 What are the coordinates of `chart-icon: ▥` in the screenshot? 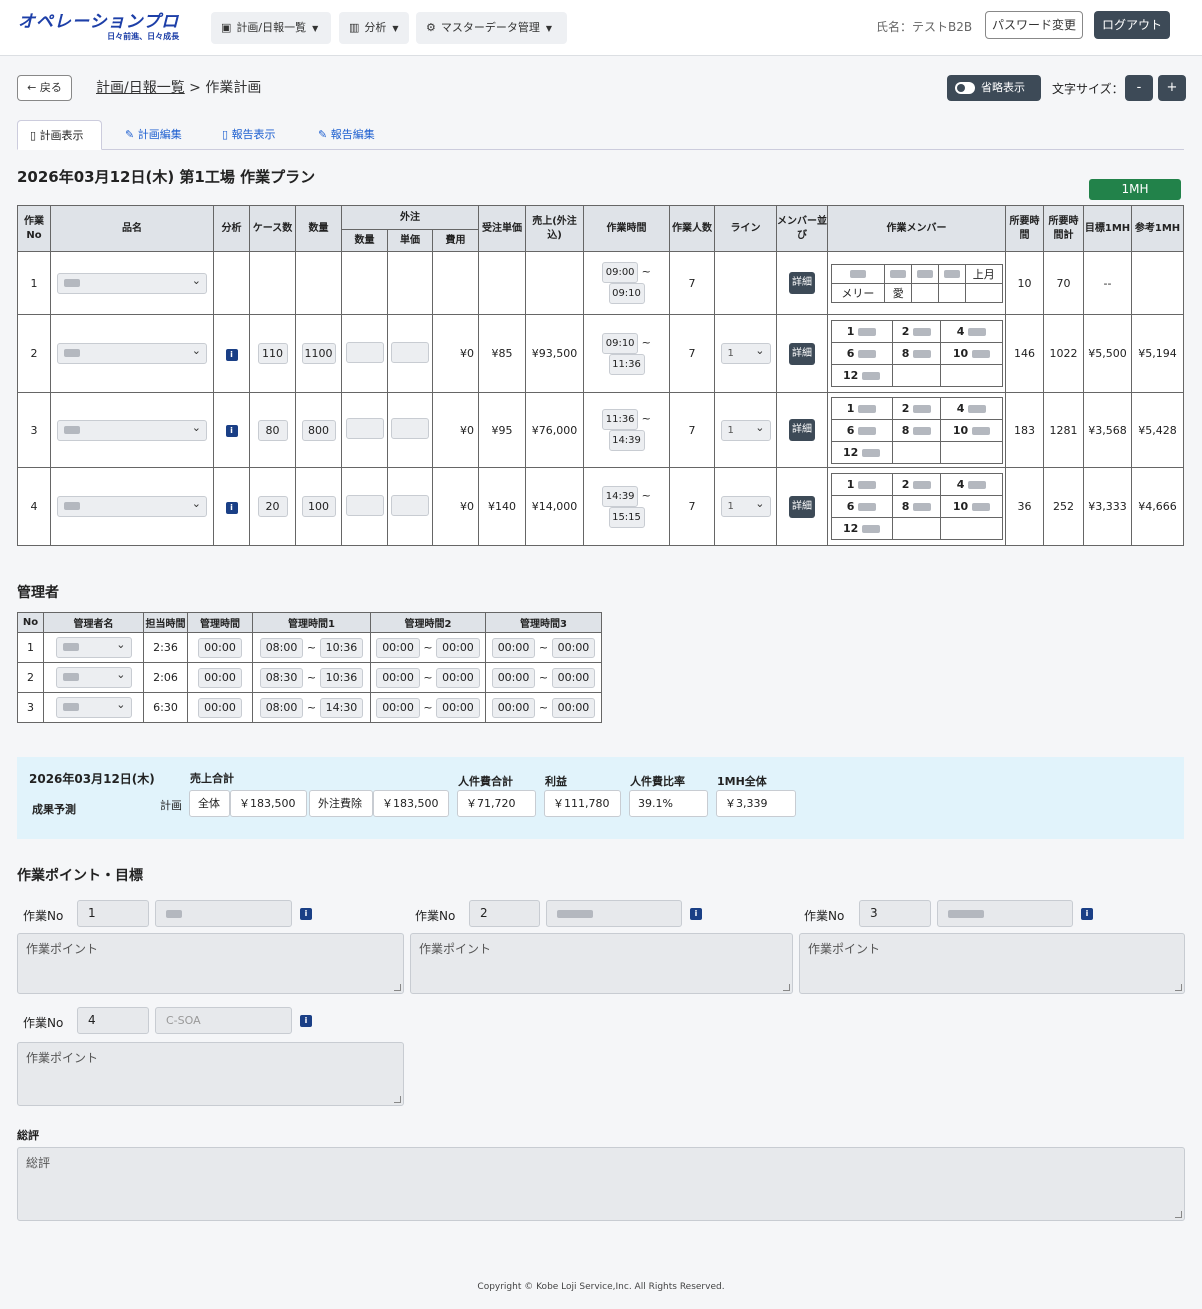 It's located at (354, 27).